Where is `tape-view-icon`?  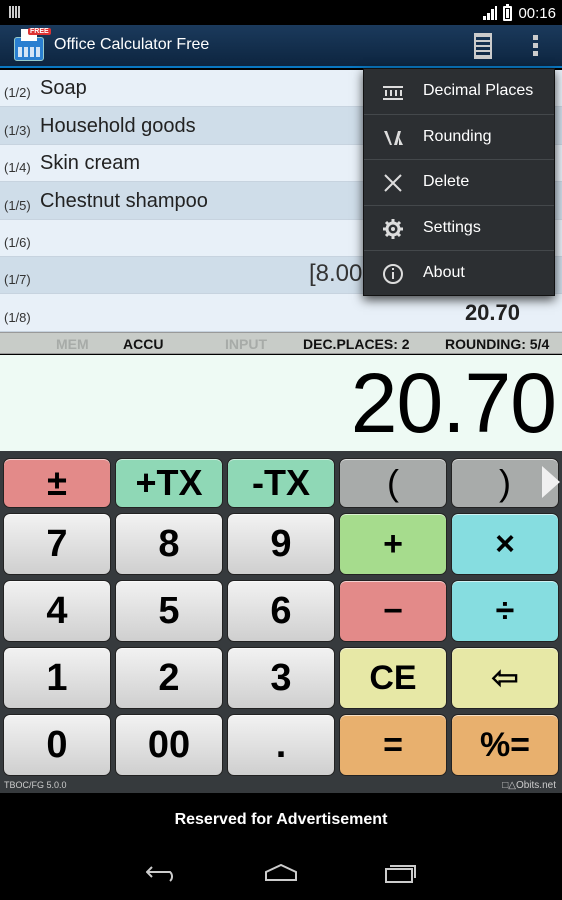
tape-view-icon is located at coordinates (483, 46).